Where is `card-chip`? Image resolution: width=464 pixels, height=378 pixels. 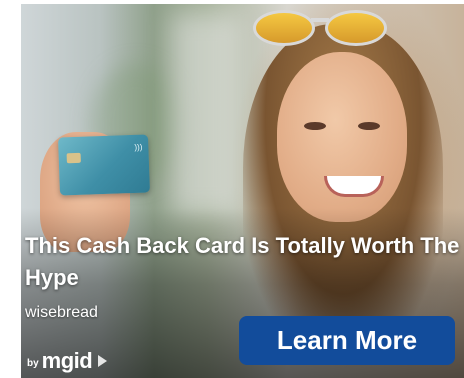 card-chip is located at coordinates (73, 158).